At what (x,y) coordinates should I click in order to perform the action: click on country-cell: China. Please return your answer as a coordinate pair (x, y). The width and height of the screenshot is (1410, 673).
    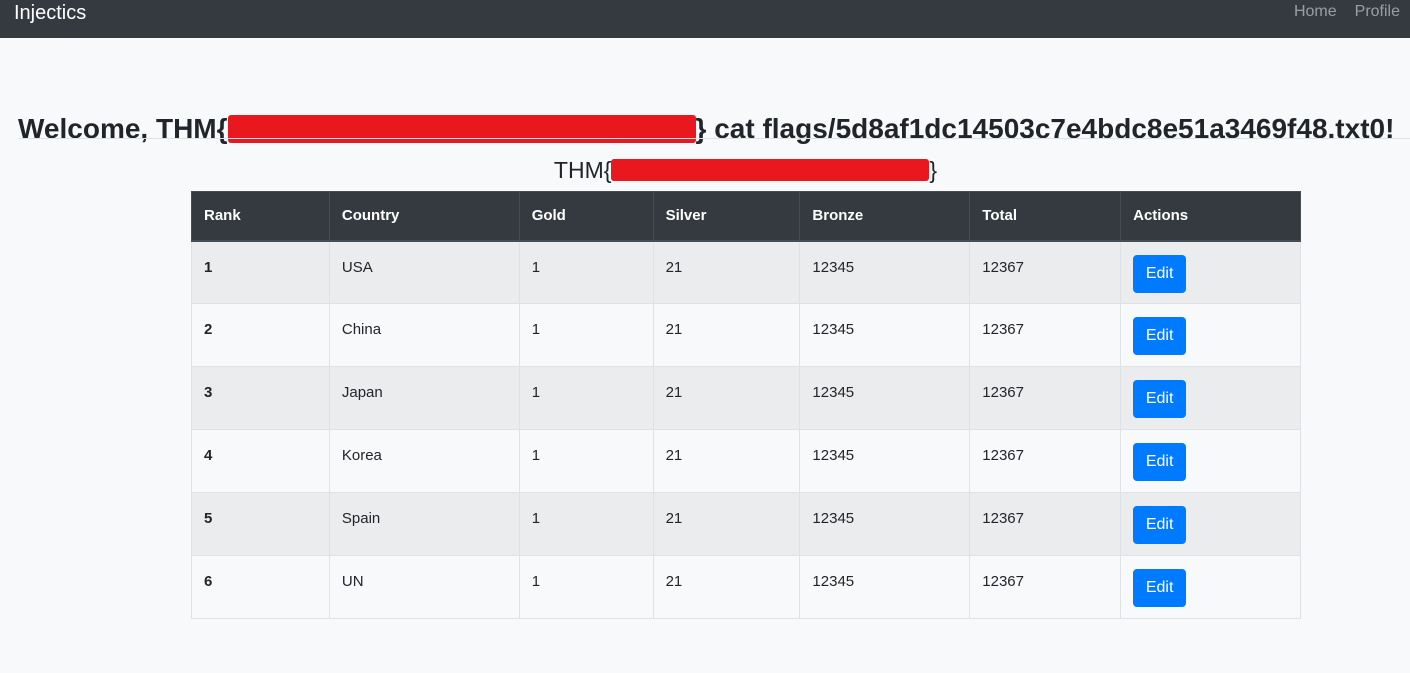
    Looking at the image, I should click on (424, 335).